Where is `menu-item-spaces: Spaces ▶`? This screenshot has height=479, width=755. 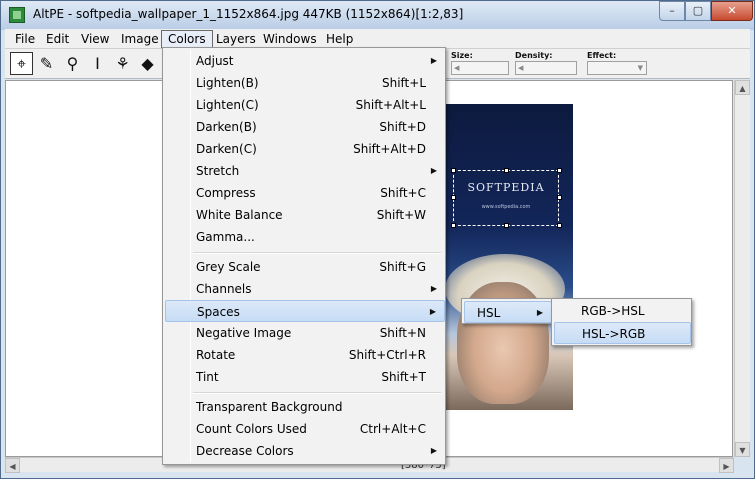
menu-item-spaces: Spaces ▶ is located at coordinates (305, 311).